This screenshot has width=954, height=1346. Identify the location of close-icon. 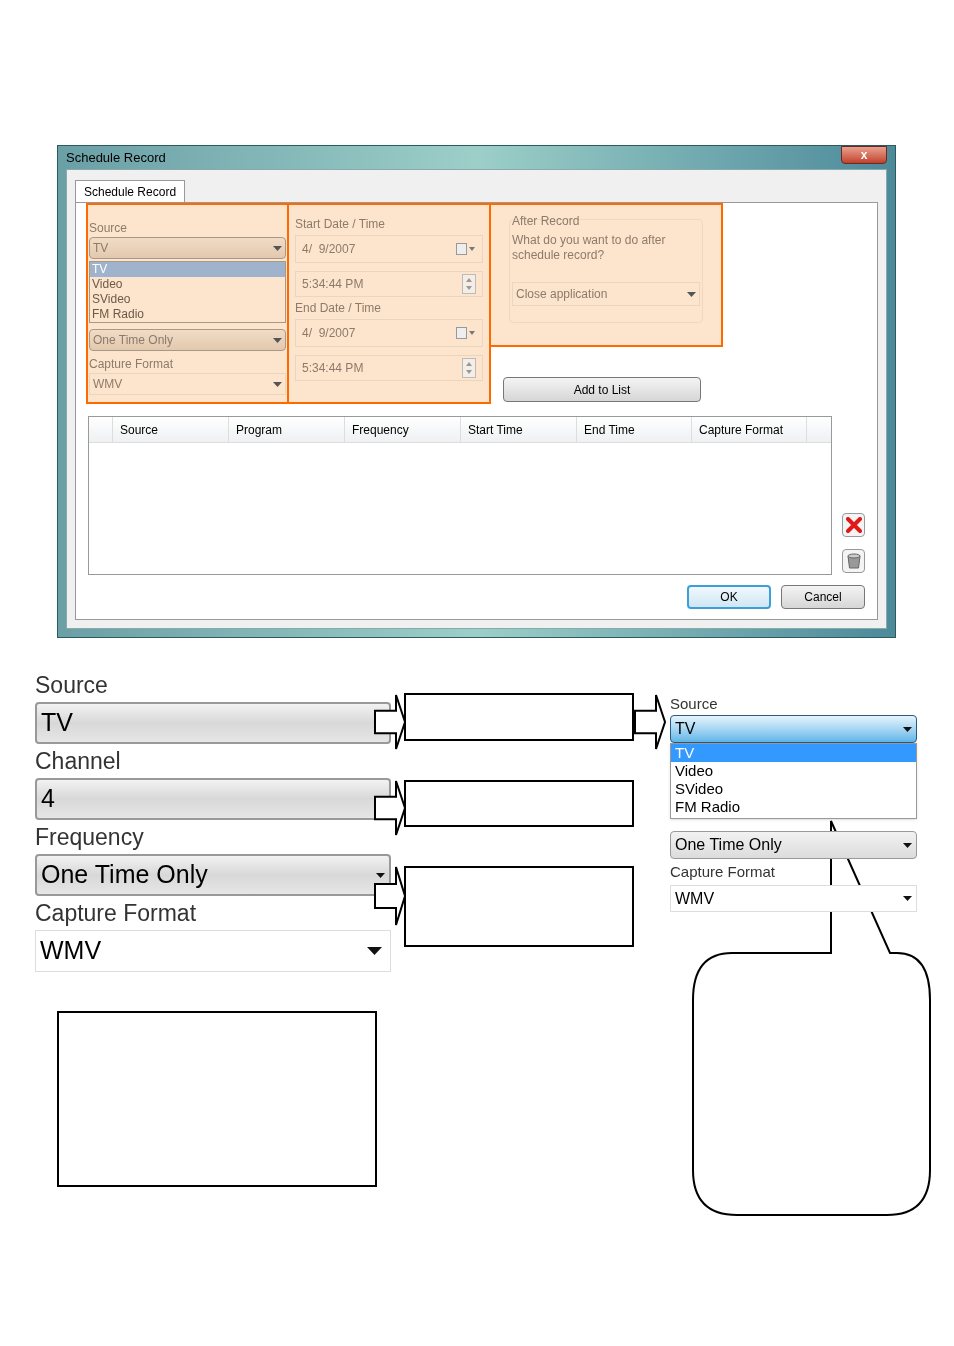
(853, 525).